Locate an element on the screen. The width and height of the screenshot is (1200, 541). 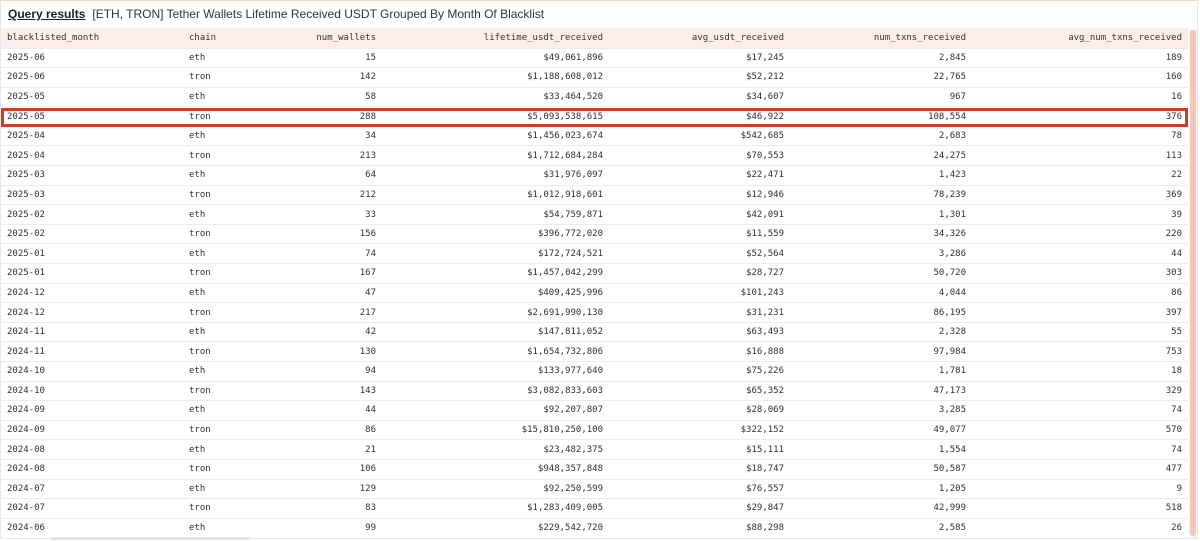
column-header: num_txns_received is located at coordinates (881, 38).